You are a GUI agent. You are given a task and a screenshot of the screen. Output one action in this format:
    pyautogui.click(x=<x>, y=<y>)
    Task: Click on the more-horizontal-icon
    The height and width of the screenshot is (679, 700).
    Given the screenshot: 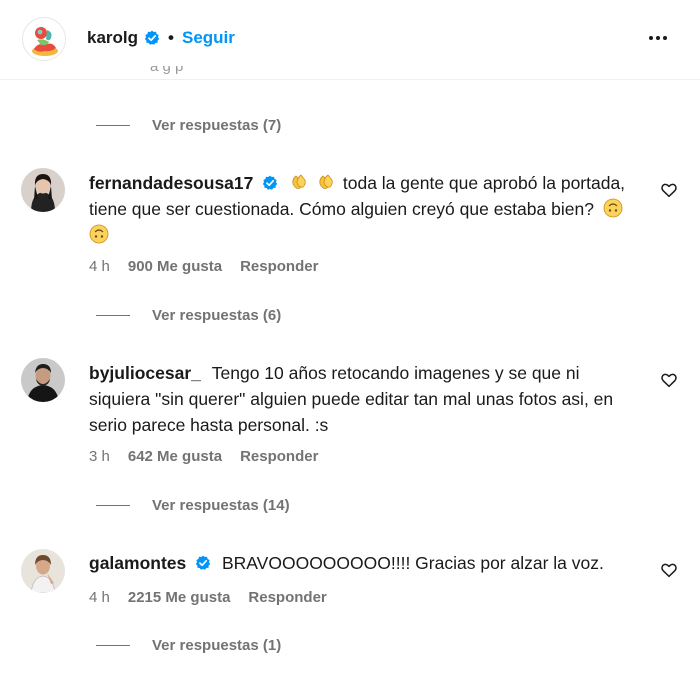 What is the action you would take?
    pyautogui.click(x=658, y=38)
    